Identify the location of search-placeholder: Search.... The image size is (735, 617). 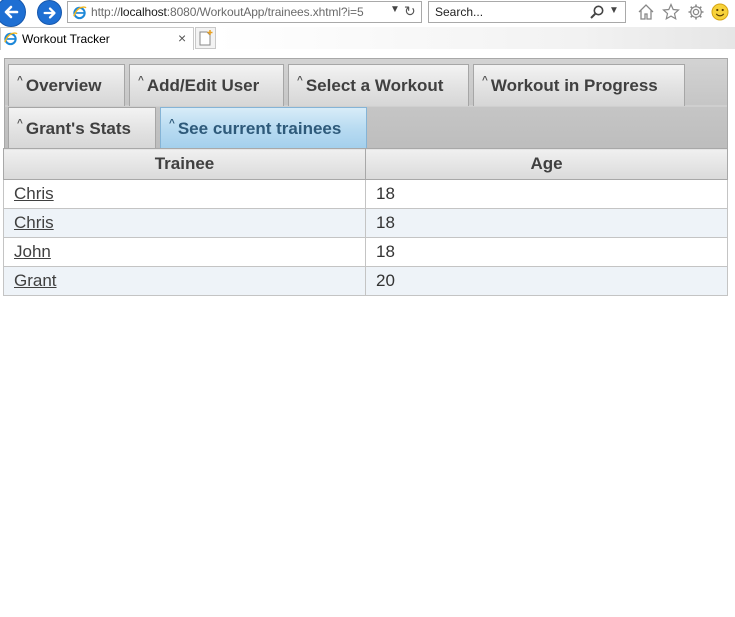
(459, 12).